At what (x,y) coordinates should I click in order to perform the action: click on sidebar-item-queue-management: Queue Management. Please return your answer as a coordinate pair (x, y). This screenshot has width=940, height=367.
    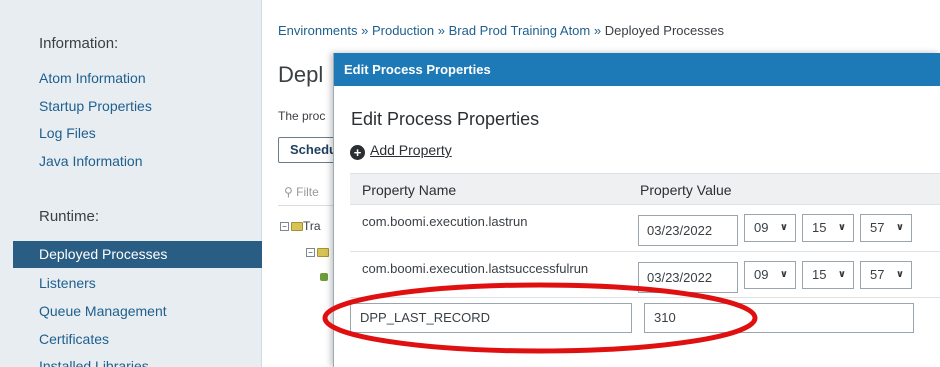
    Looking at the image, I should click on (103, 311).